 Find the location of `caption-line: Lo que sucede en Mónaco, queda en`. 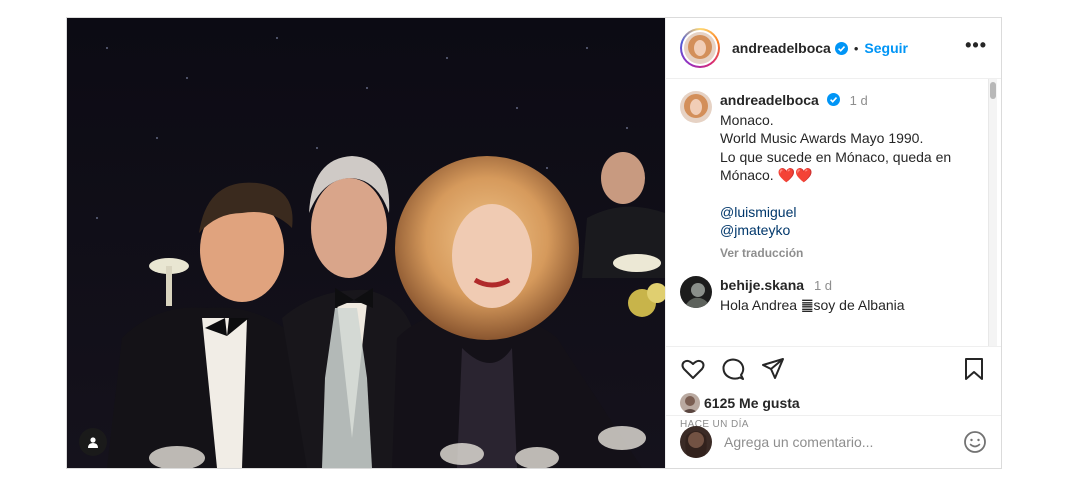

caption-line: Lo que sucede en Mónaco, queda en is located at coordinates (836, 156).